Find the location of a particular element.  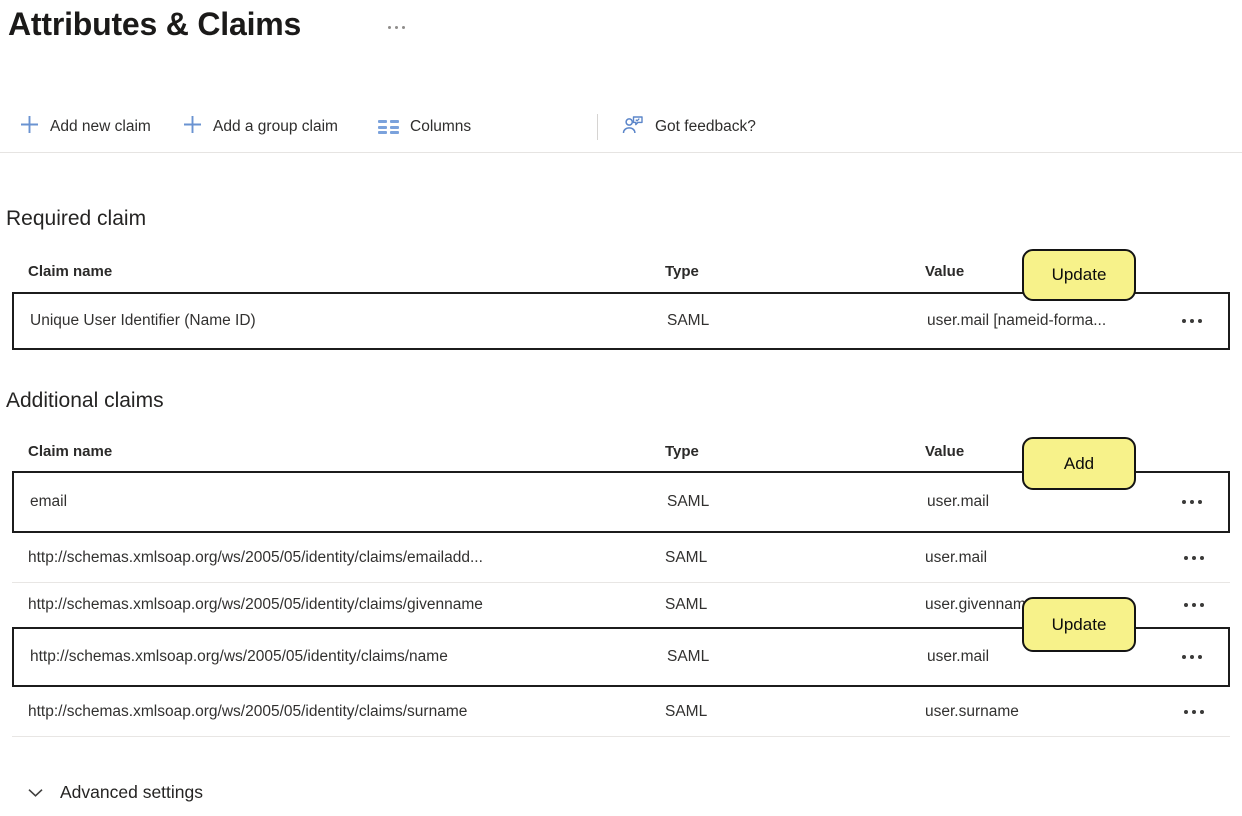

add-group-claim-button: Add a group claim is located at coordinates (260, 127).